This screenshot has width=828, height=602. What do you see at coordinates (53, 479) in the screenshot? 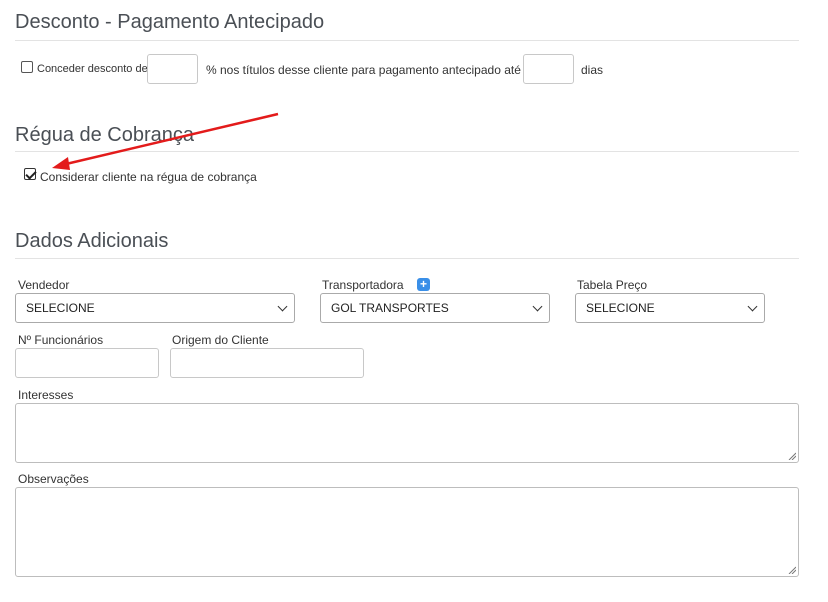
I see `observacoes-label: Observações` at bounding box center [53, 479].